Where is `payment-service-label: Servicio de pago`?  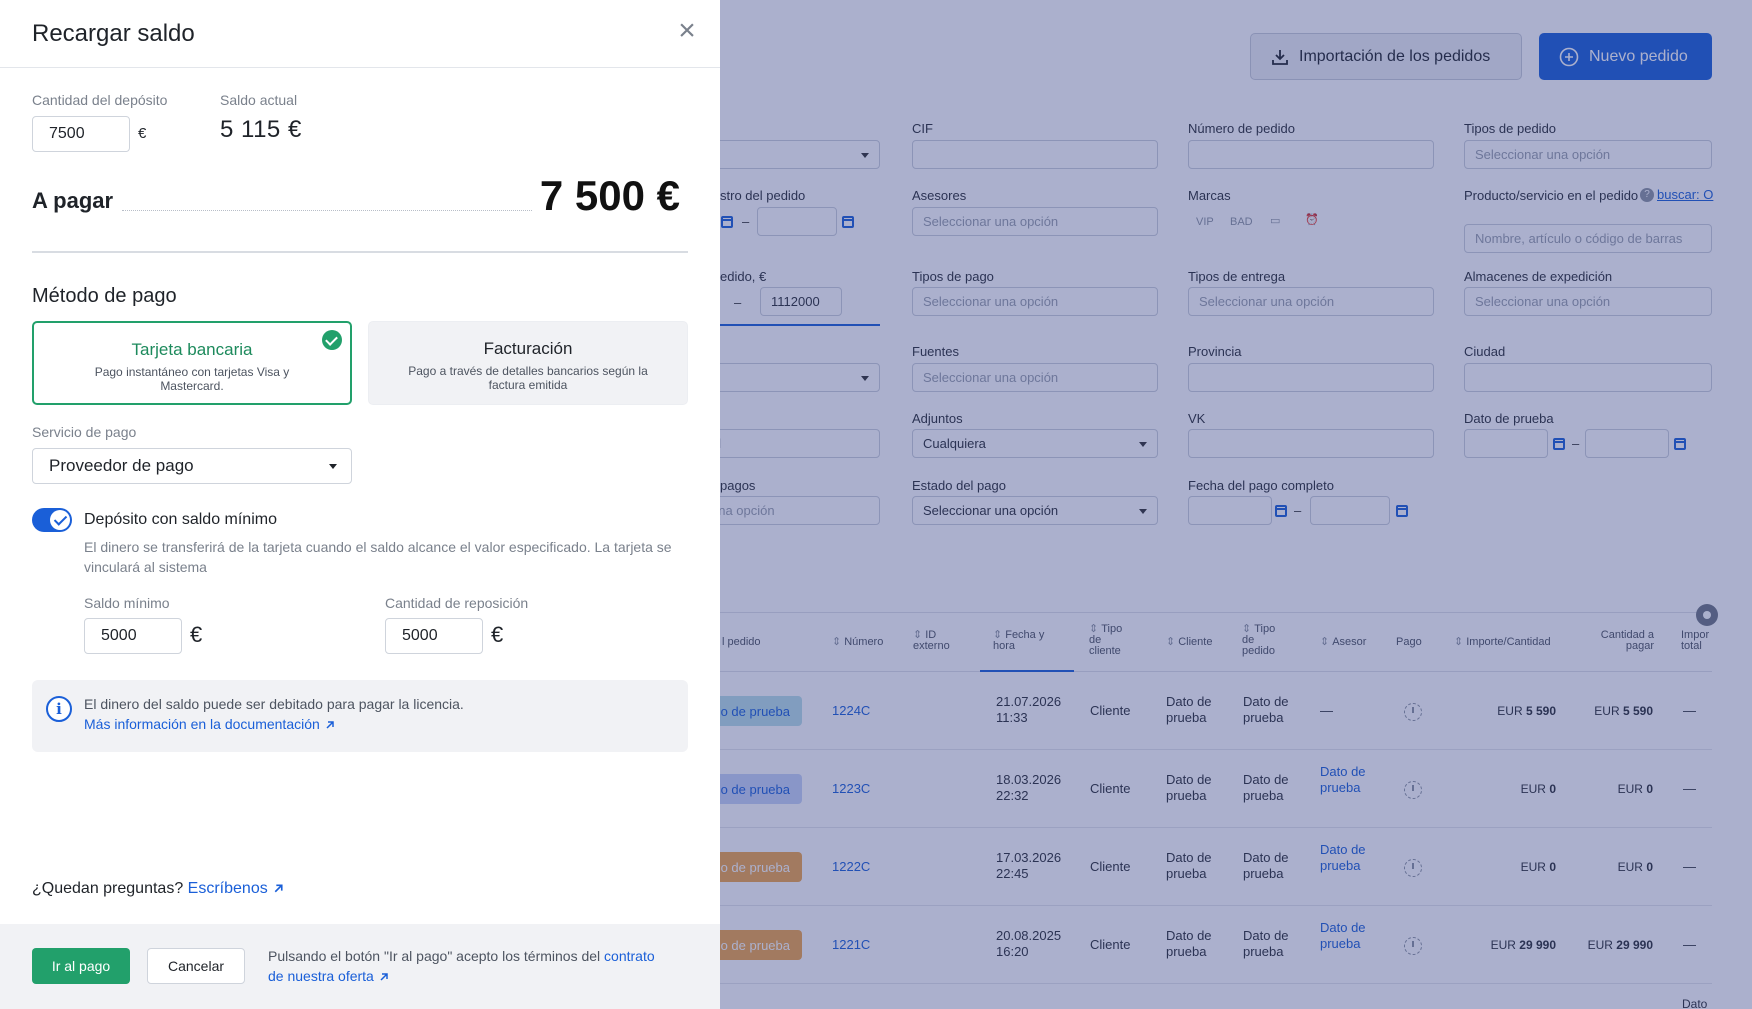
payment-service-label: Servicio de pago is located at coordinates (84, 432).